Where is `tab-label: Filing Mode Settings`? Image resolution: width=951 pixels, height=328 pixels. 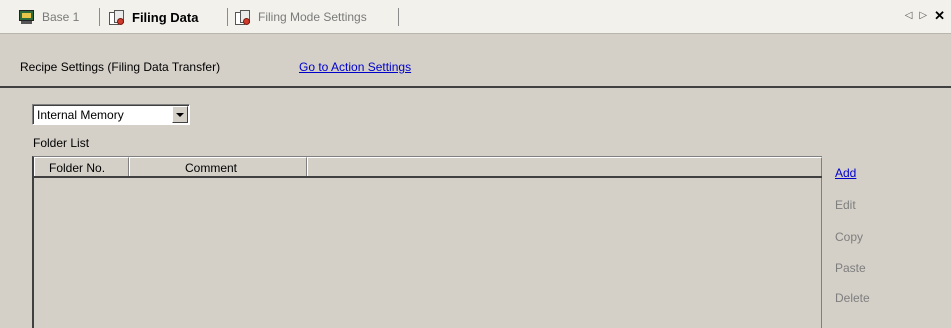 tab-label: Filing Mode Settings is located at coordinates (312, 17).